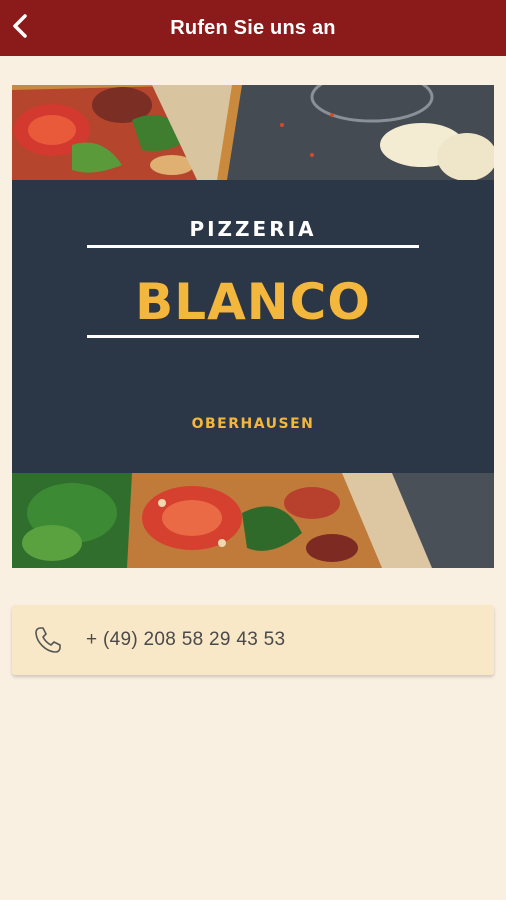 The height and width of the screenshot is (900, 506). What do you see at coordinates (253, 229) in the screenshot?
I see `brand-subtitle: PIZZERIA` at bounding box center [253, 229].